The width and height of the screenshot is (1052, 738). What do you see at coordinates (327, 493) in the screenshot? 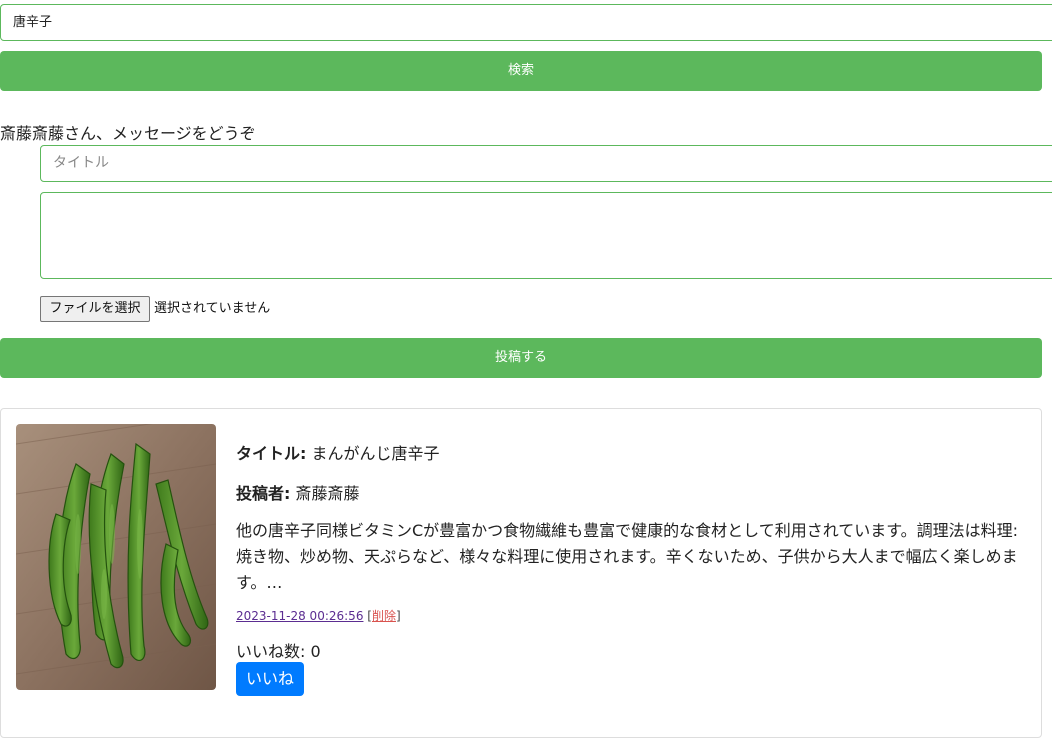
I see `post-author: 斎藤斎藤` at bounding box center [327, 493].